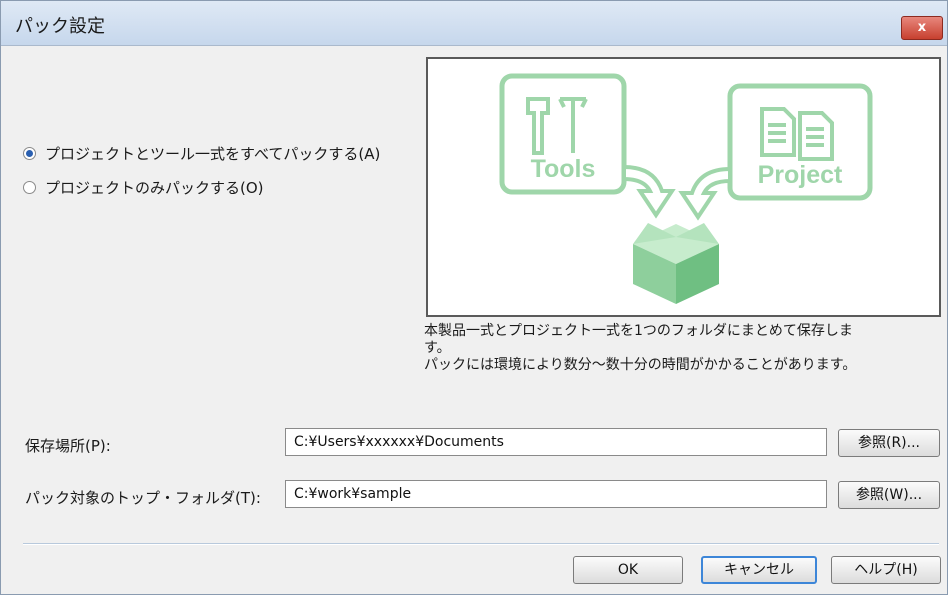  I want to click on top-folder-label: パック対象のトップ・フォルダ(T):, so click(143, 498).